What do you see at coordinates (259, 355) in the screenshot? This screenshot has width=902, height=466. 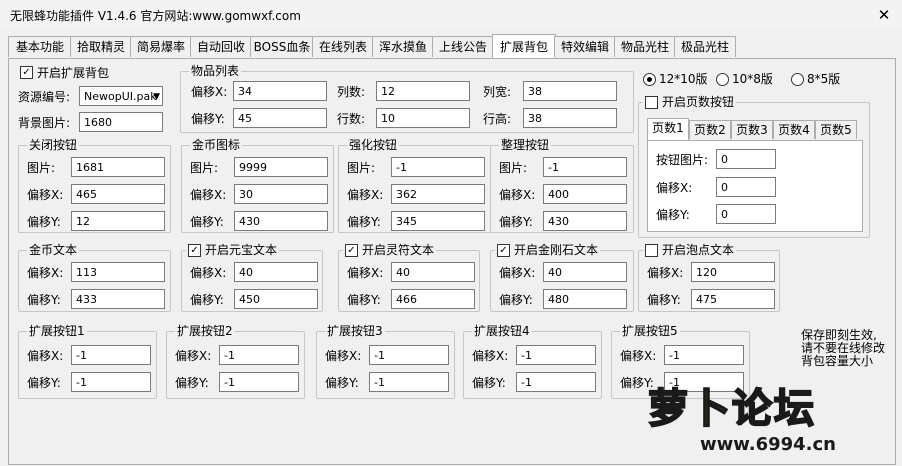 I see `ext-btn2-x-input: -1` at bounding box center [259, 355].